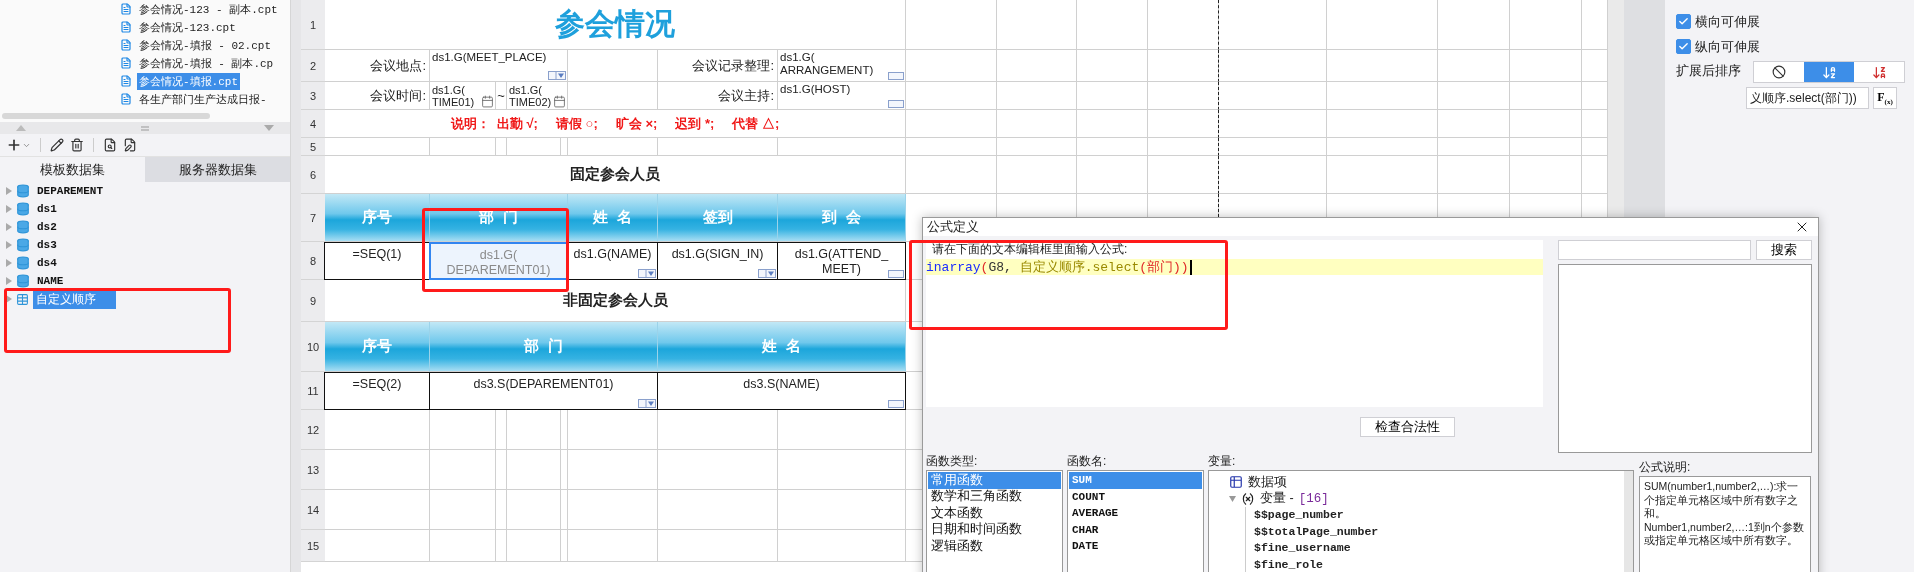 The width and height of the screenshot is (1914, 572). I want to click on delete-icon, so click(77, 145).